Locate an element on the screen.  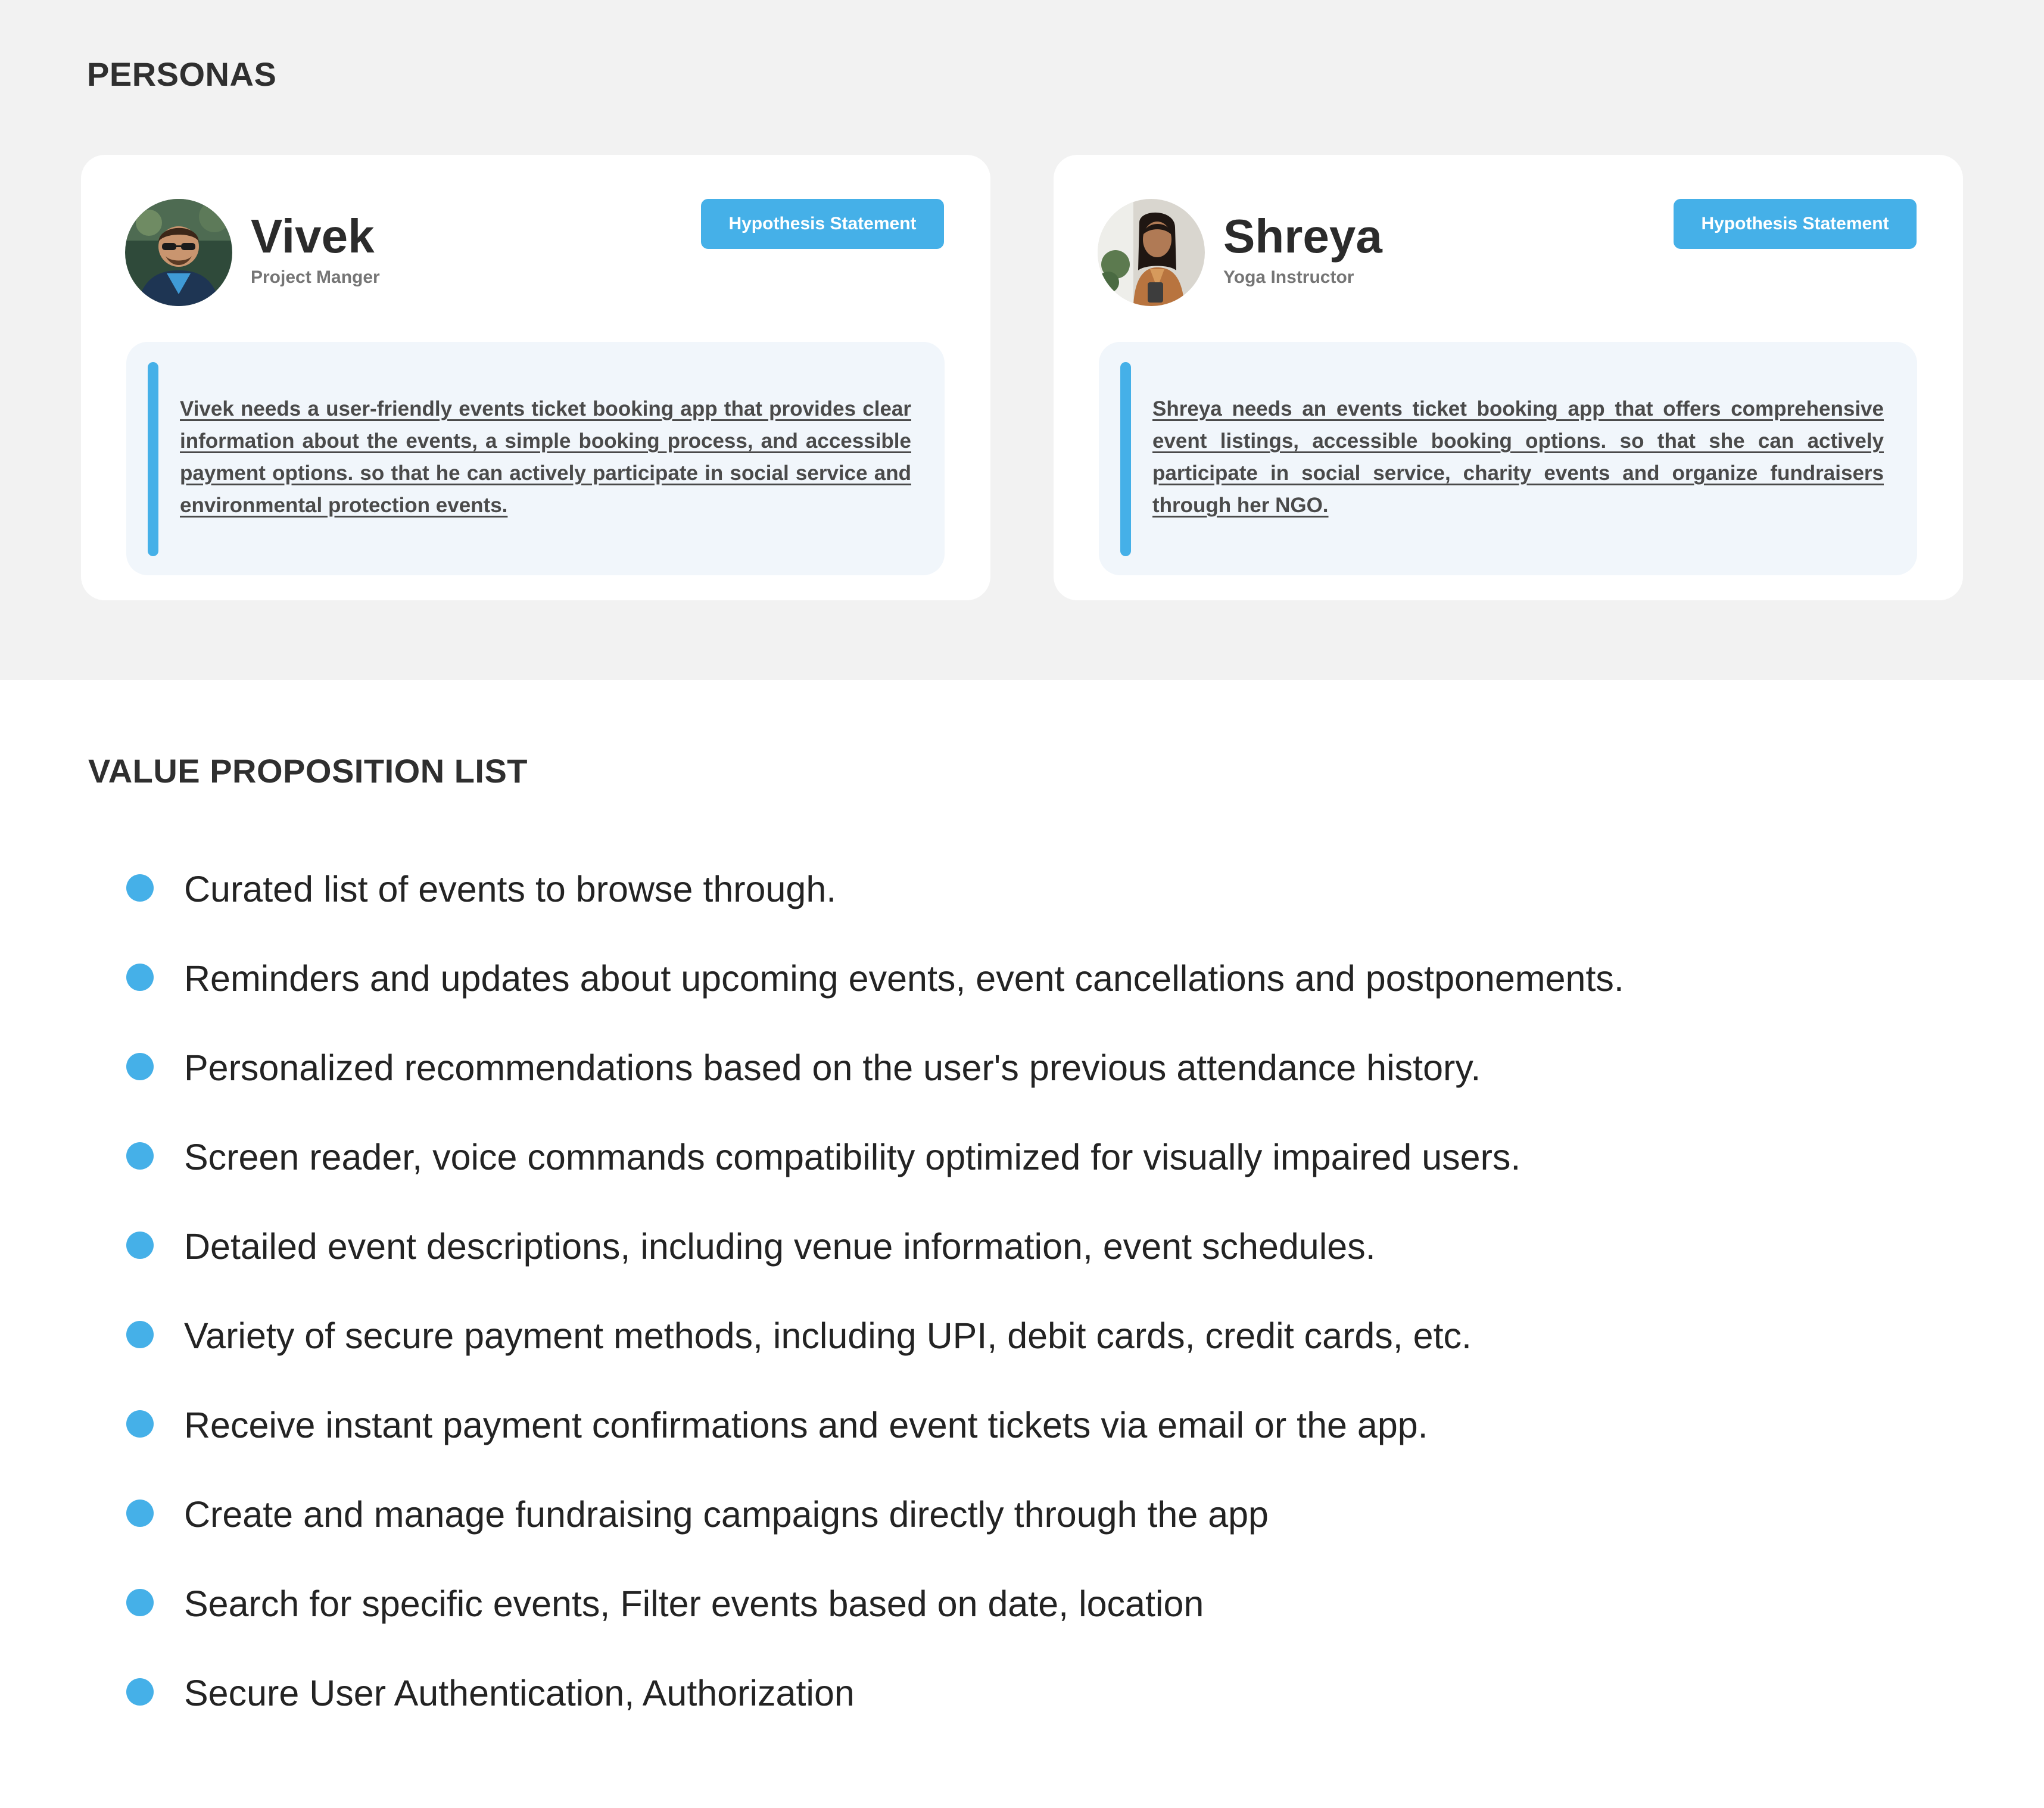
persona-role: Project Manger is located at coordinates (315, 277).